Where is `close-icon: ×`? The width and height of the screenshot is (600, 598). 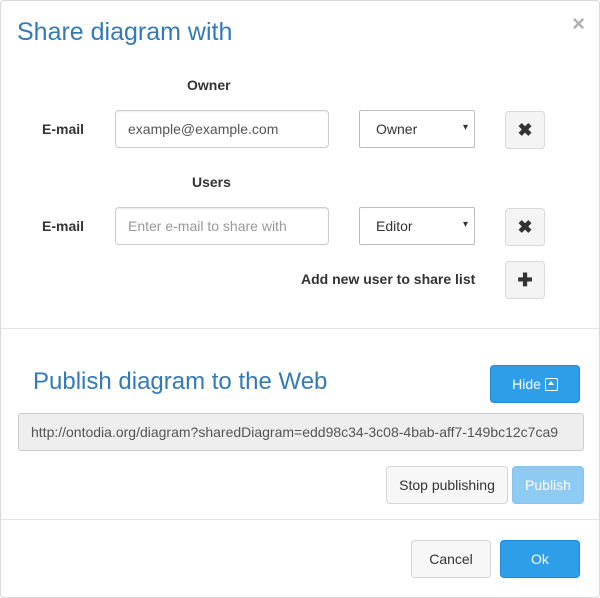 close-icon: × is located at coordinates (578, 24).